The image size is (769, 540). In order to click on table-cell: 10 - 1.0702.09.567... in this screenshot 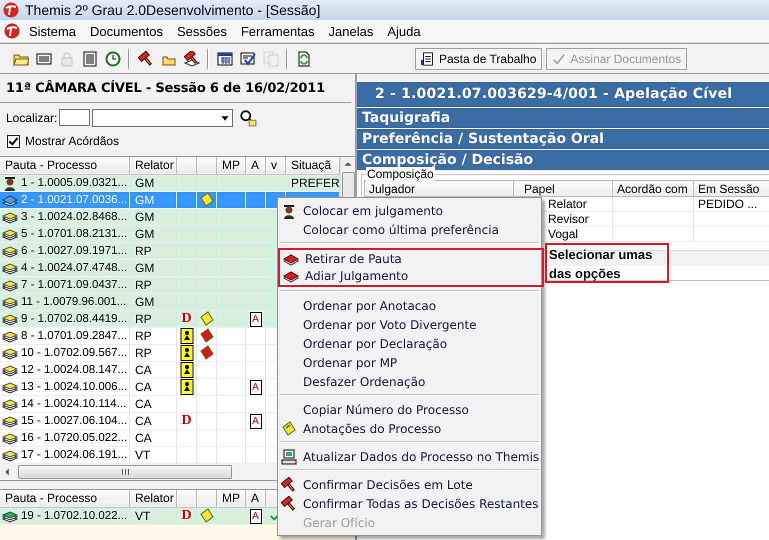, I will do `click(74, 353)`.